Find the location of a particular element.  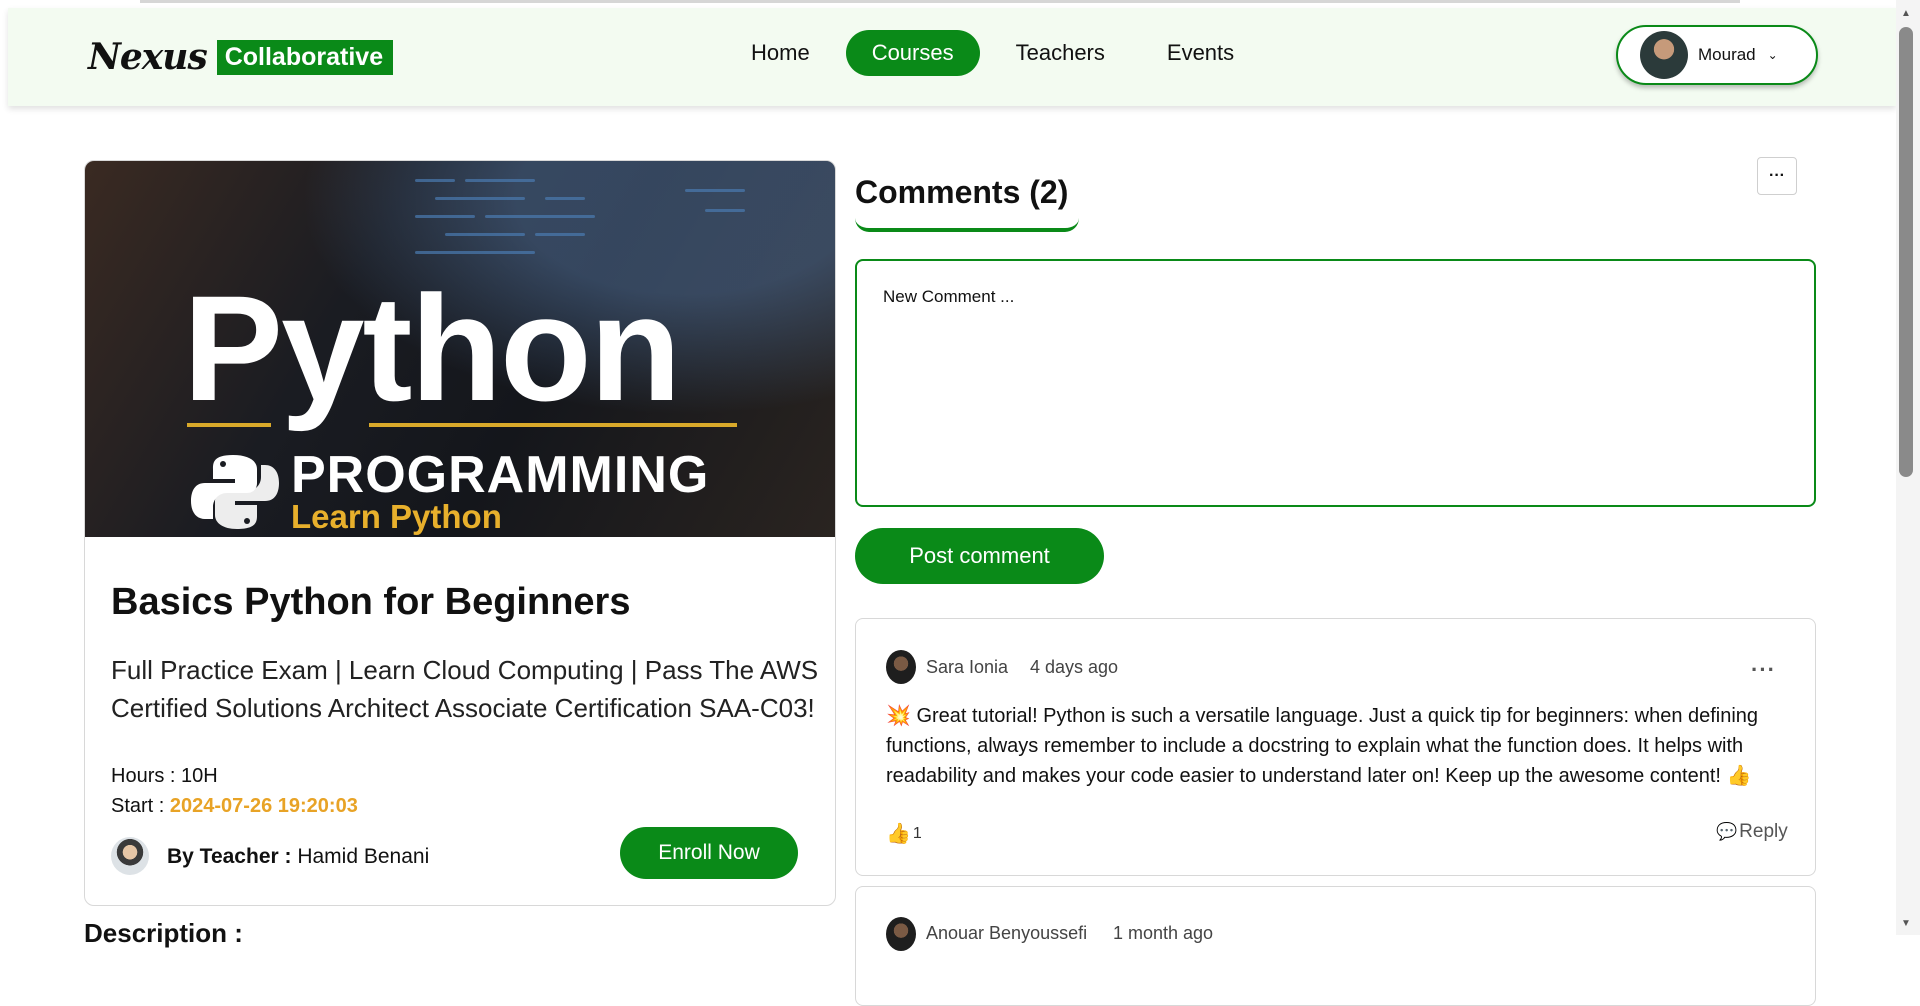

reply-label: Reply is located at coordinates (1763, 831).